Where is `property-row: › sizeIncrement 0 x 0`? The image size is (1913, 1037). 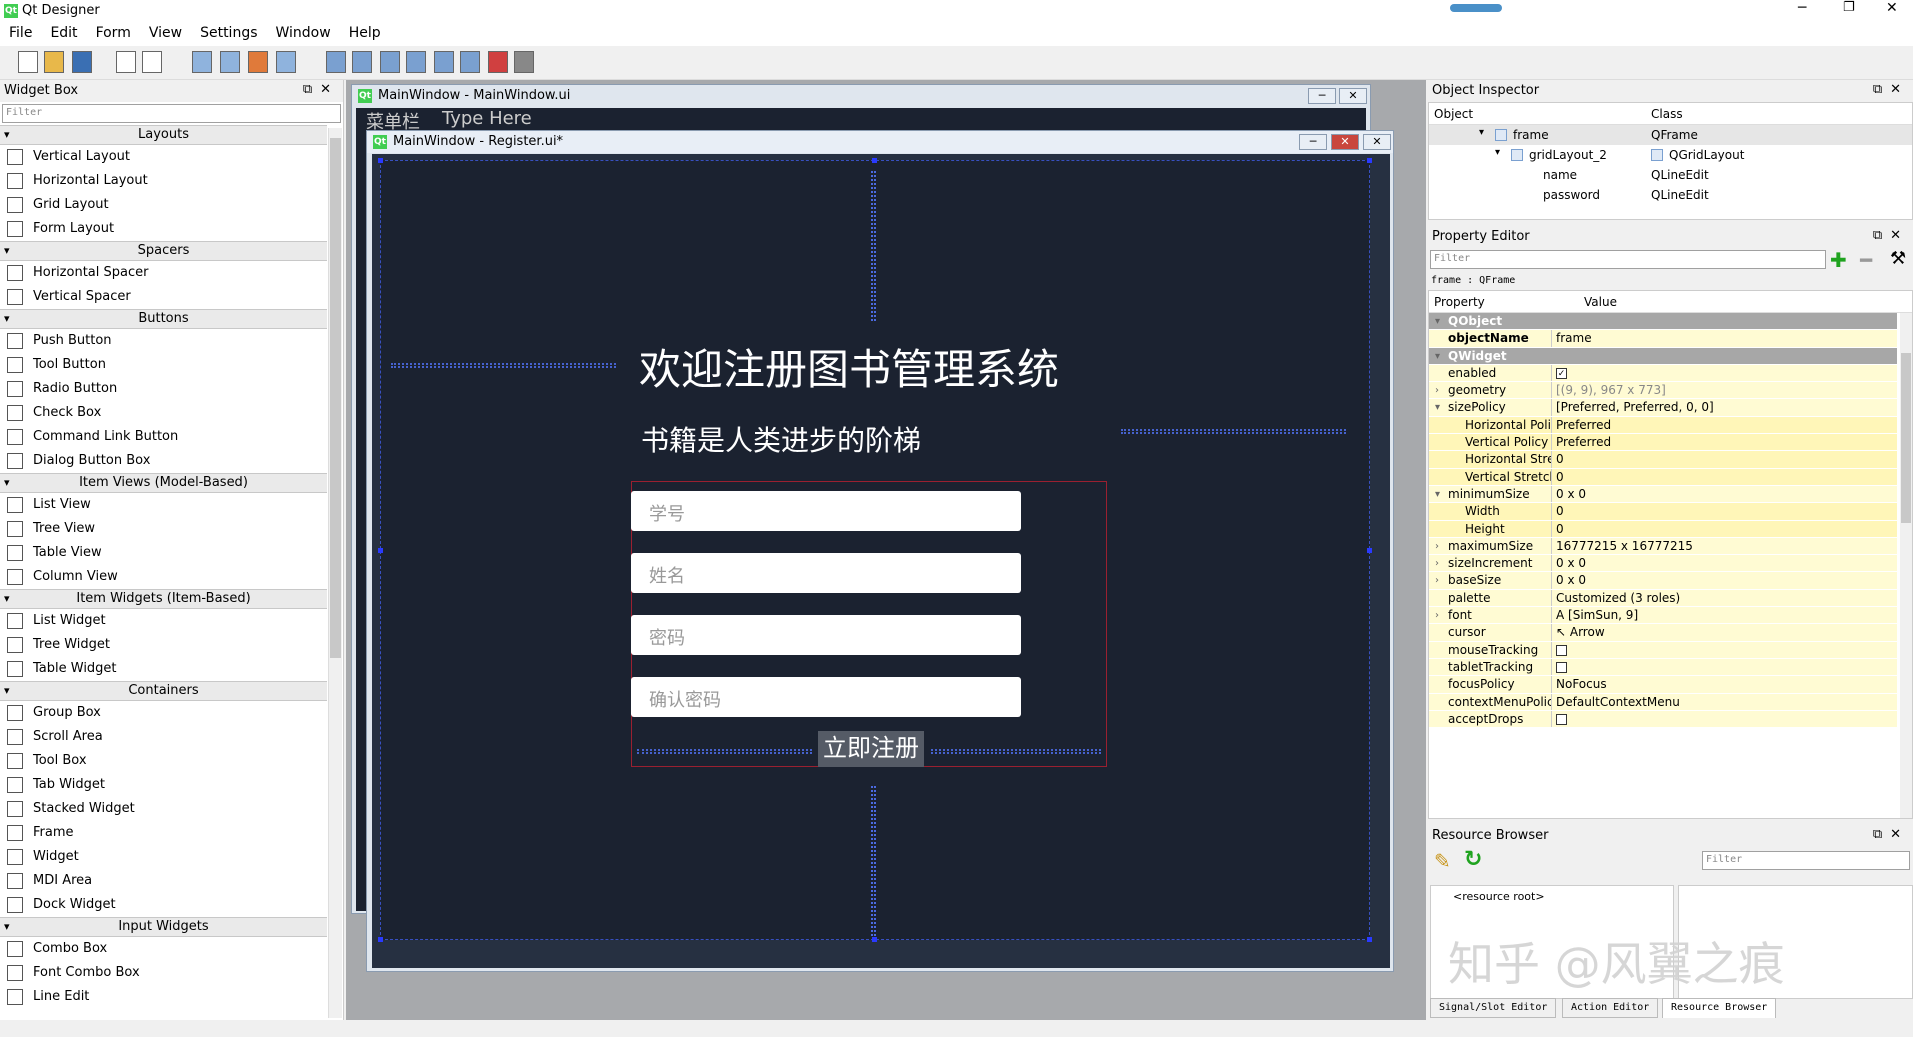
property-row: › sizeIncrement 0 x 0 is located at coordinates (1663, 564).